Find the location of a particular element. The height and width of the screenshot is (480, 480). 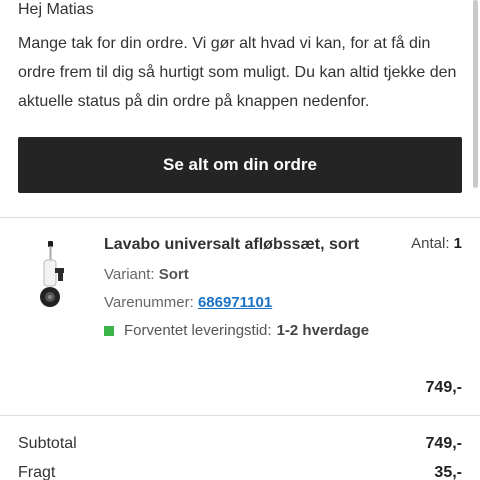

quantity-label: Antal: is located at coordinates (430, 243).